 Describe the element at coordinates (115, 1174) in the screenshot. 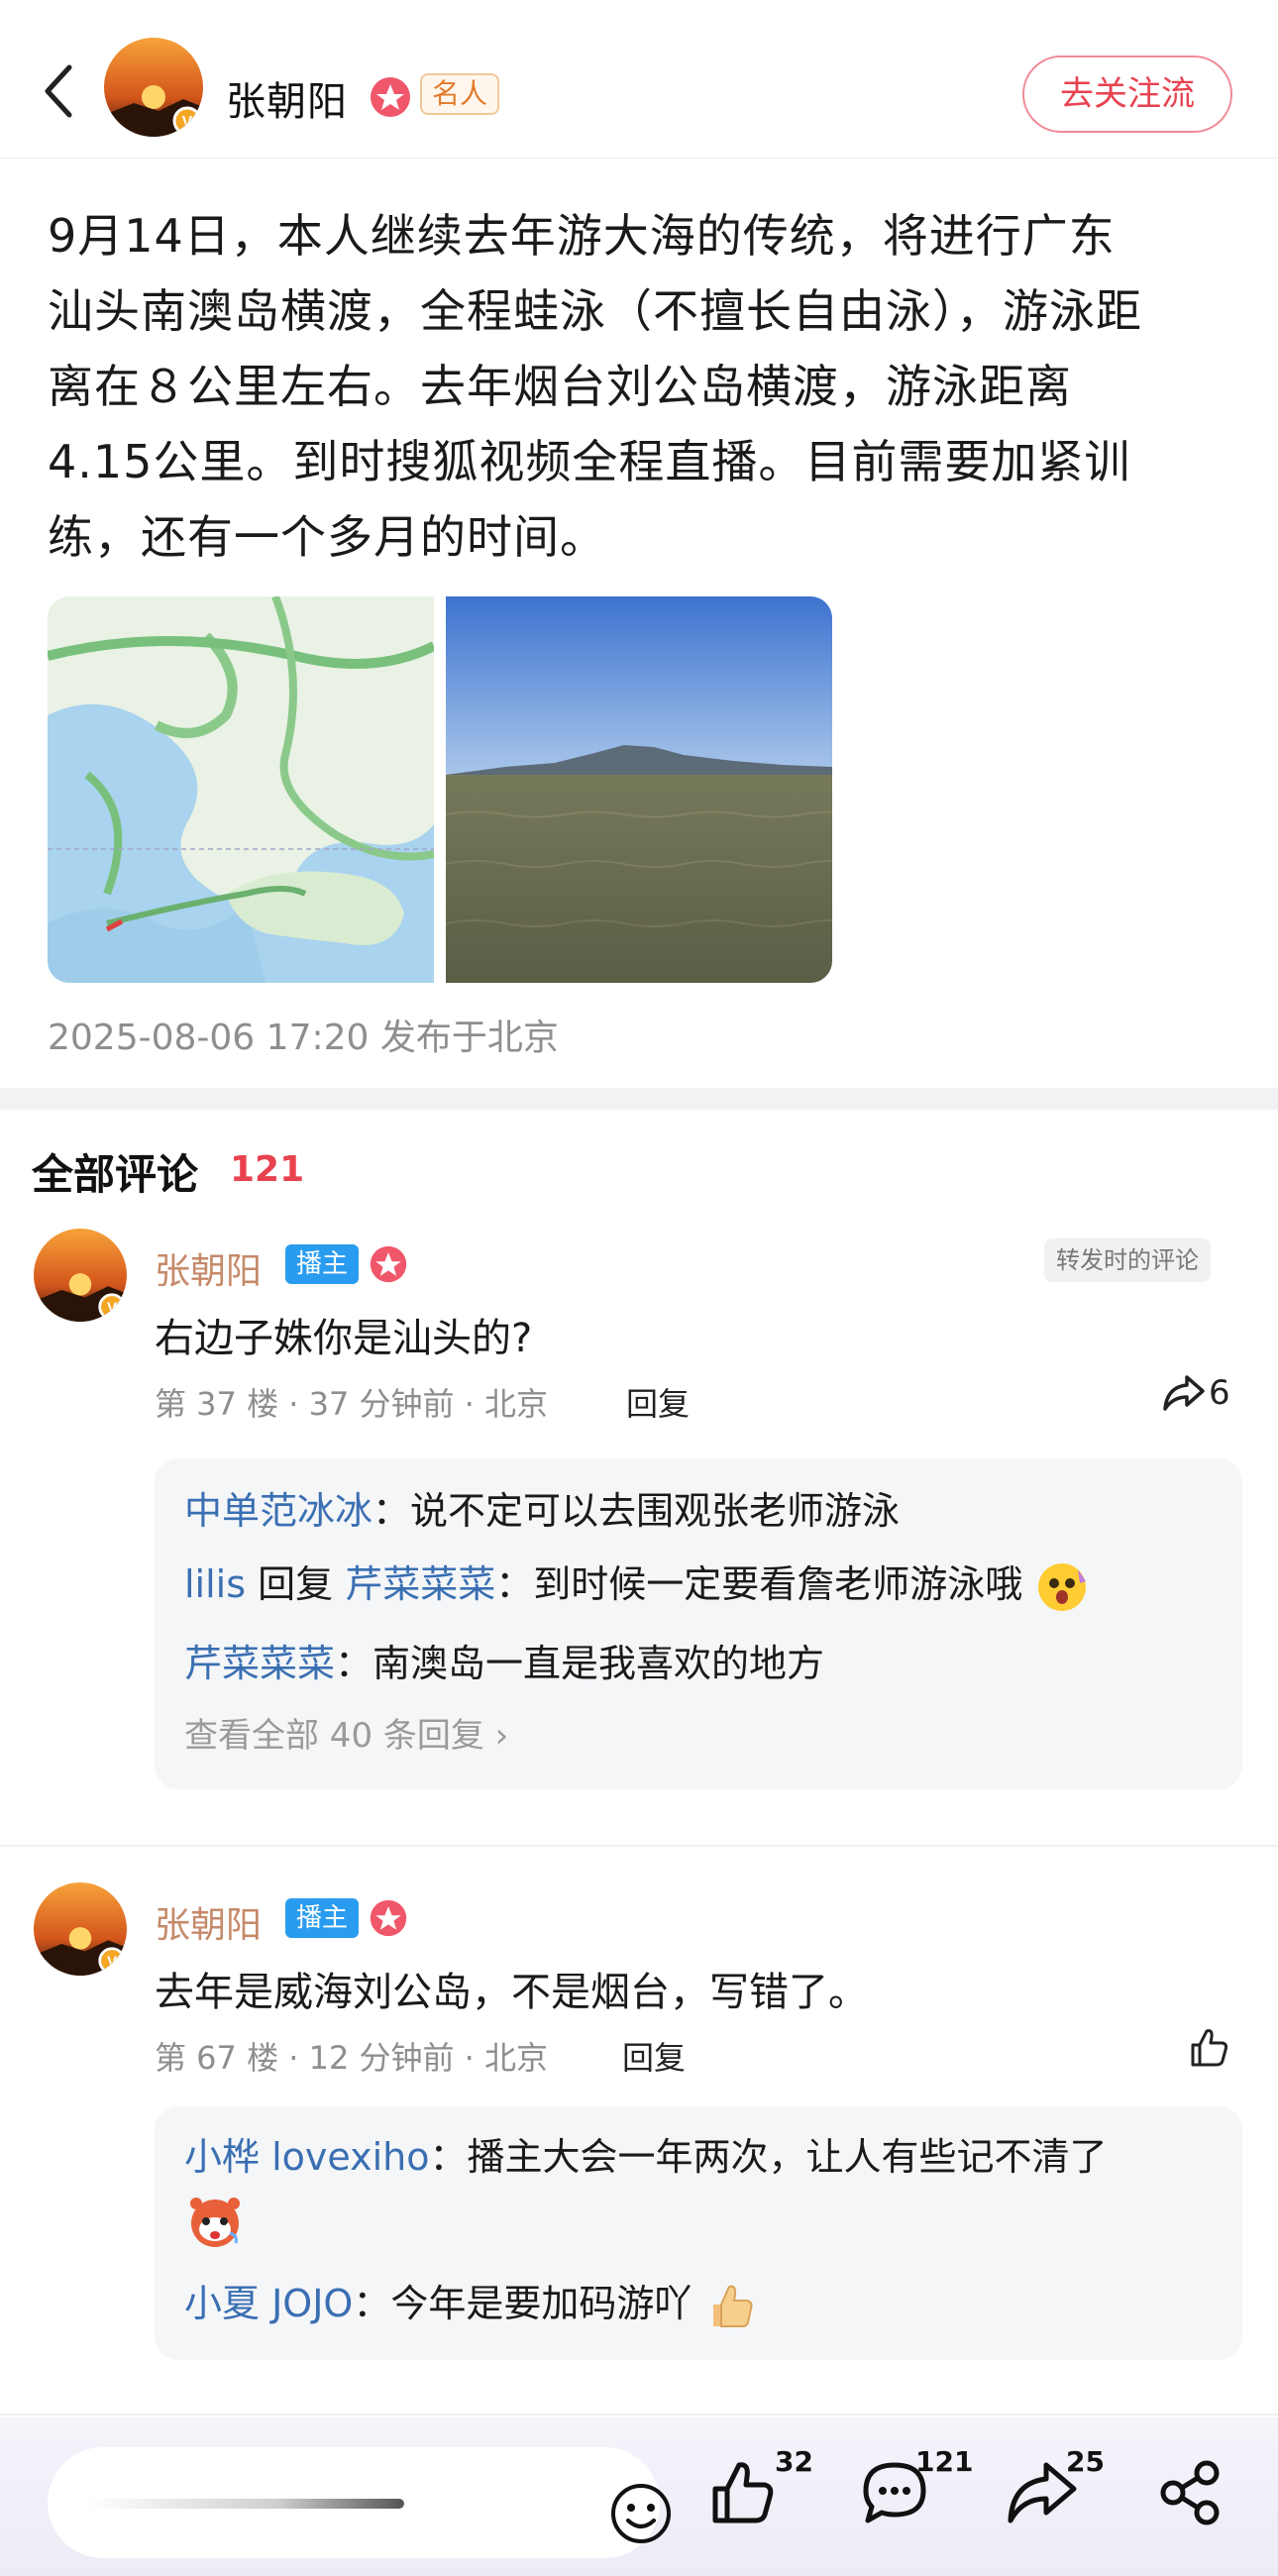

I see `comments-title: 全部评论` at that location.